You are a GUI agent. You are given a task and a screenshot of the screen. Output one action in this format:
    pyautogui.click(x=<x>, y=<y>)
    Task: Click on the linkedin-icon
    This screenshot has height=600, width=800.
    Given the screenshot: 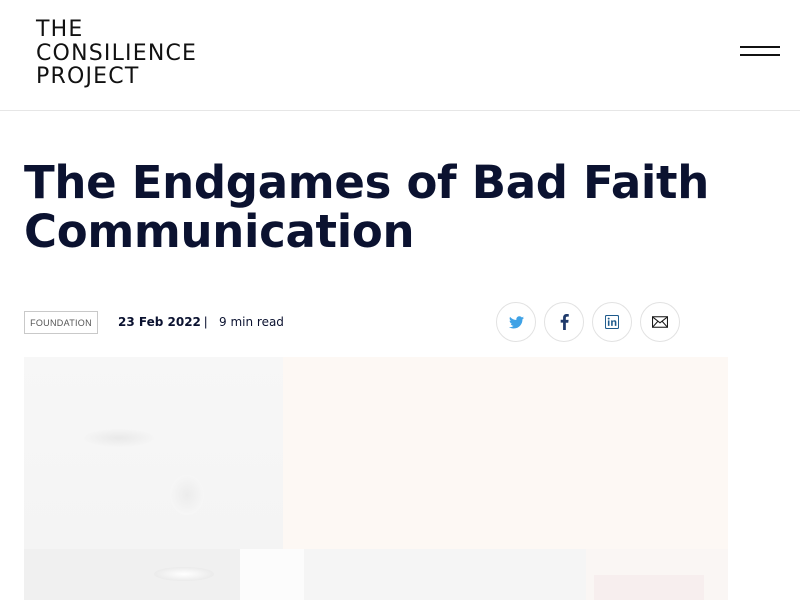 What is the action you would take?
    pyautogui.click(x=612, y=322)
    